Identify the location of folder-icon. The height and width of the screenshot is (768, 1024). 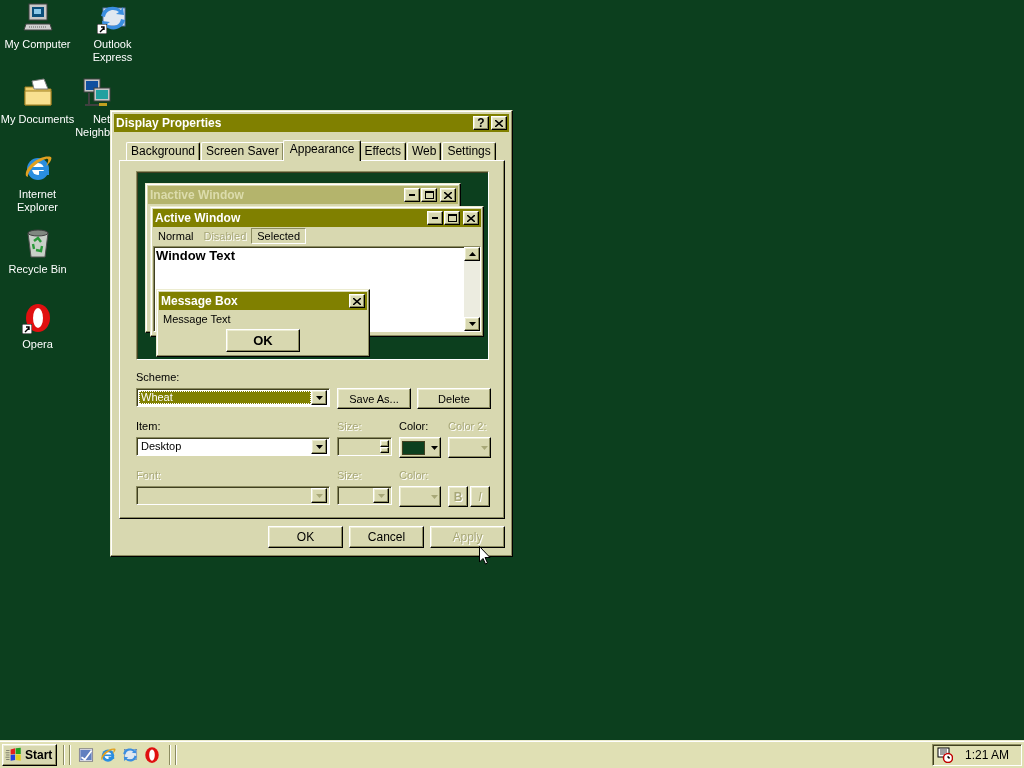
(37, 93).